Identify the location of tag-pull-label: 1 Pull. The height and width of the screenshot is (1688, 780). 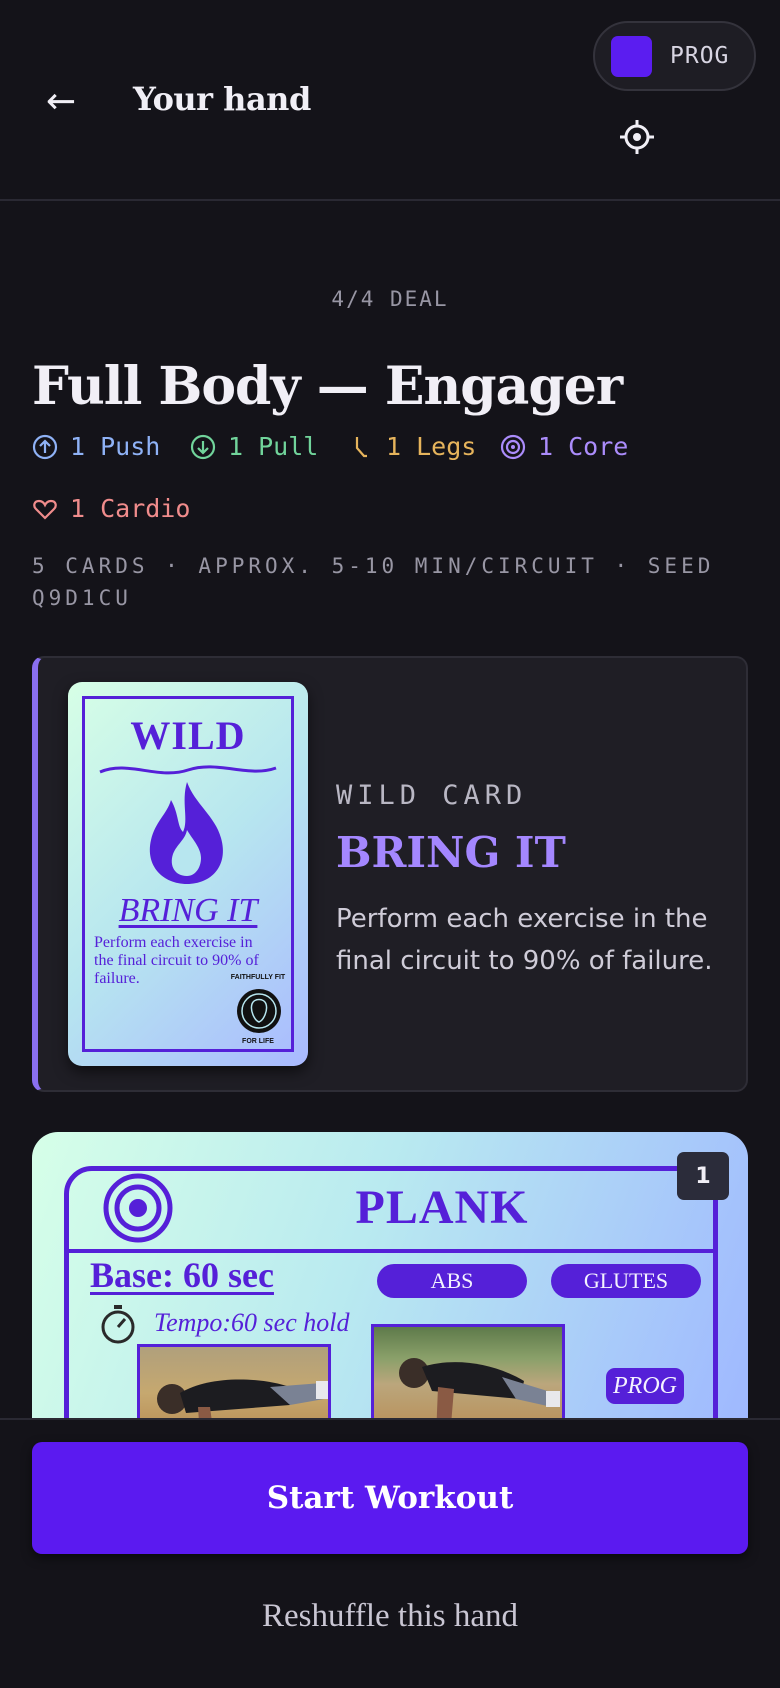
(273, 446).